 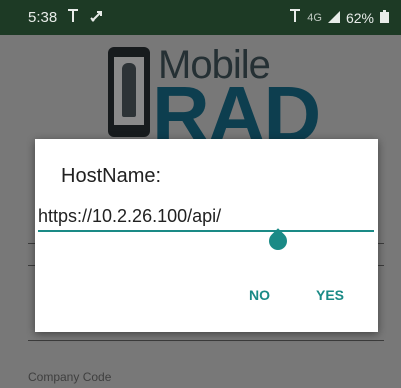 What do you see at coordinates (278, 241) in the screenshot?
I see `text-cursor-handle` at bounding box center [278, 241].